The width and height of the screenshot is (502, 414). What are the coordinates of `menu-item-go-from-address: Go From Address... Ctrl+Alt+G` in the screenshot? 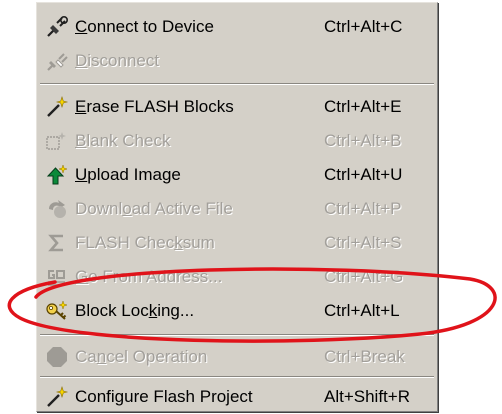 It's located at (237, 277).